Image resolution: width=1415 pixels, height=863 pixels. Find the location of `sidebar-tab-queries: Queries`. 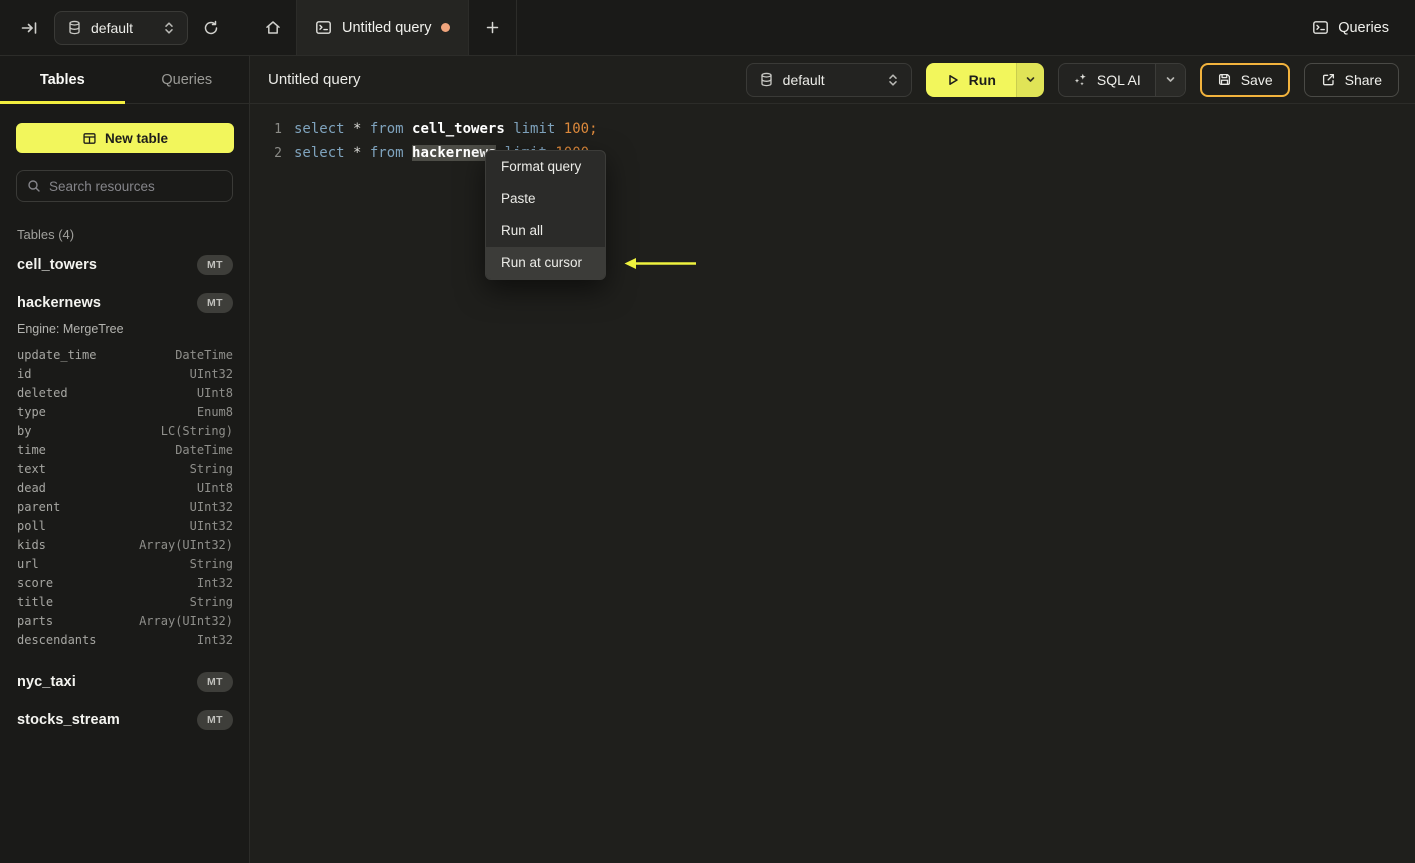

sidebar-tab-queries: Queries is located at coordinates (187, 79).